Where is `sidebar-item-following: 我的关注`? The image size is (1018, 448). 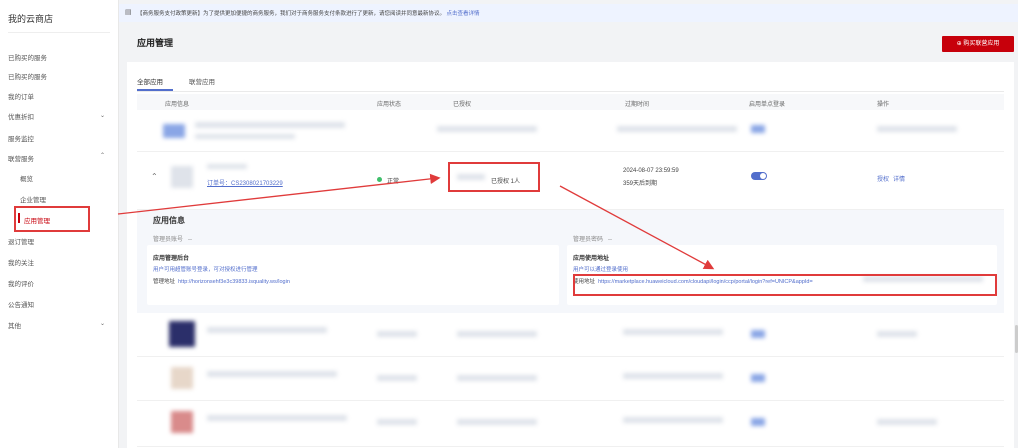
sidebar-item-following: 我的关注 is located at coordinates (21, 262).